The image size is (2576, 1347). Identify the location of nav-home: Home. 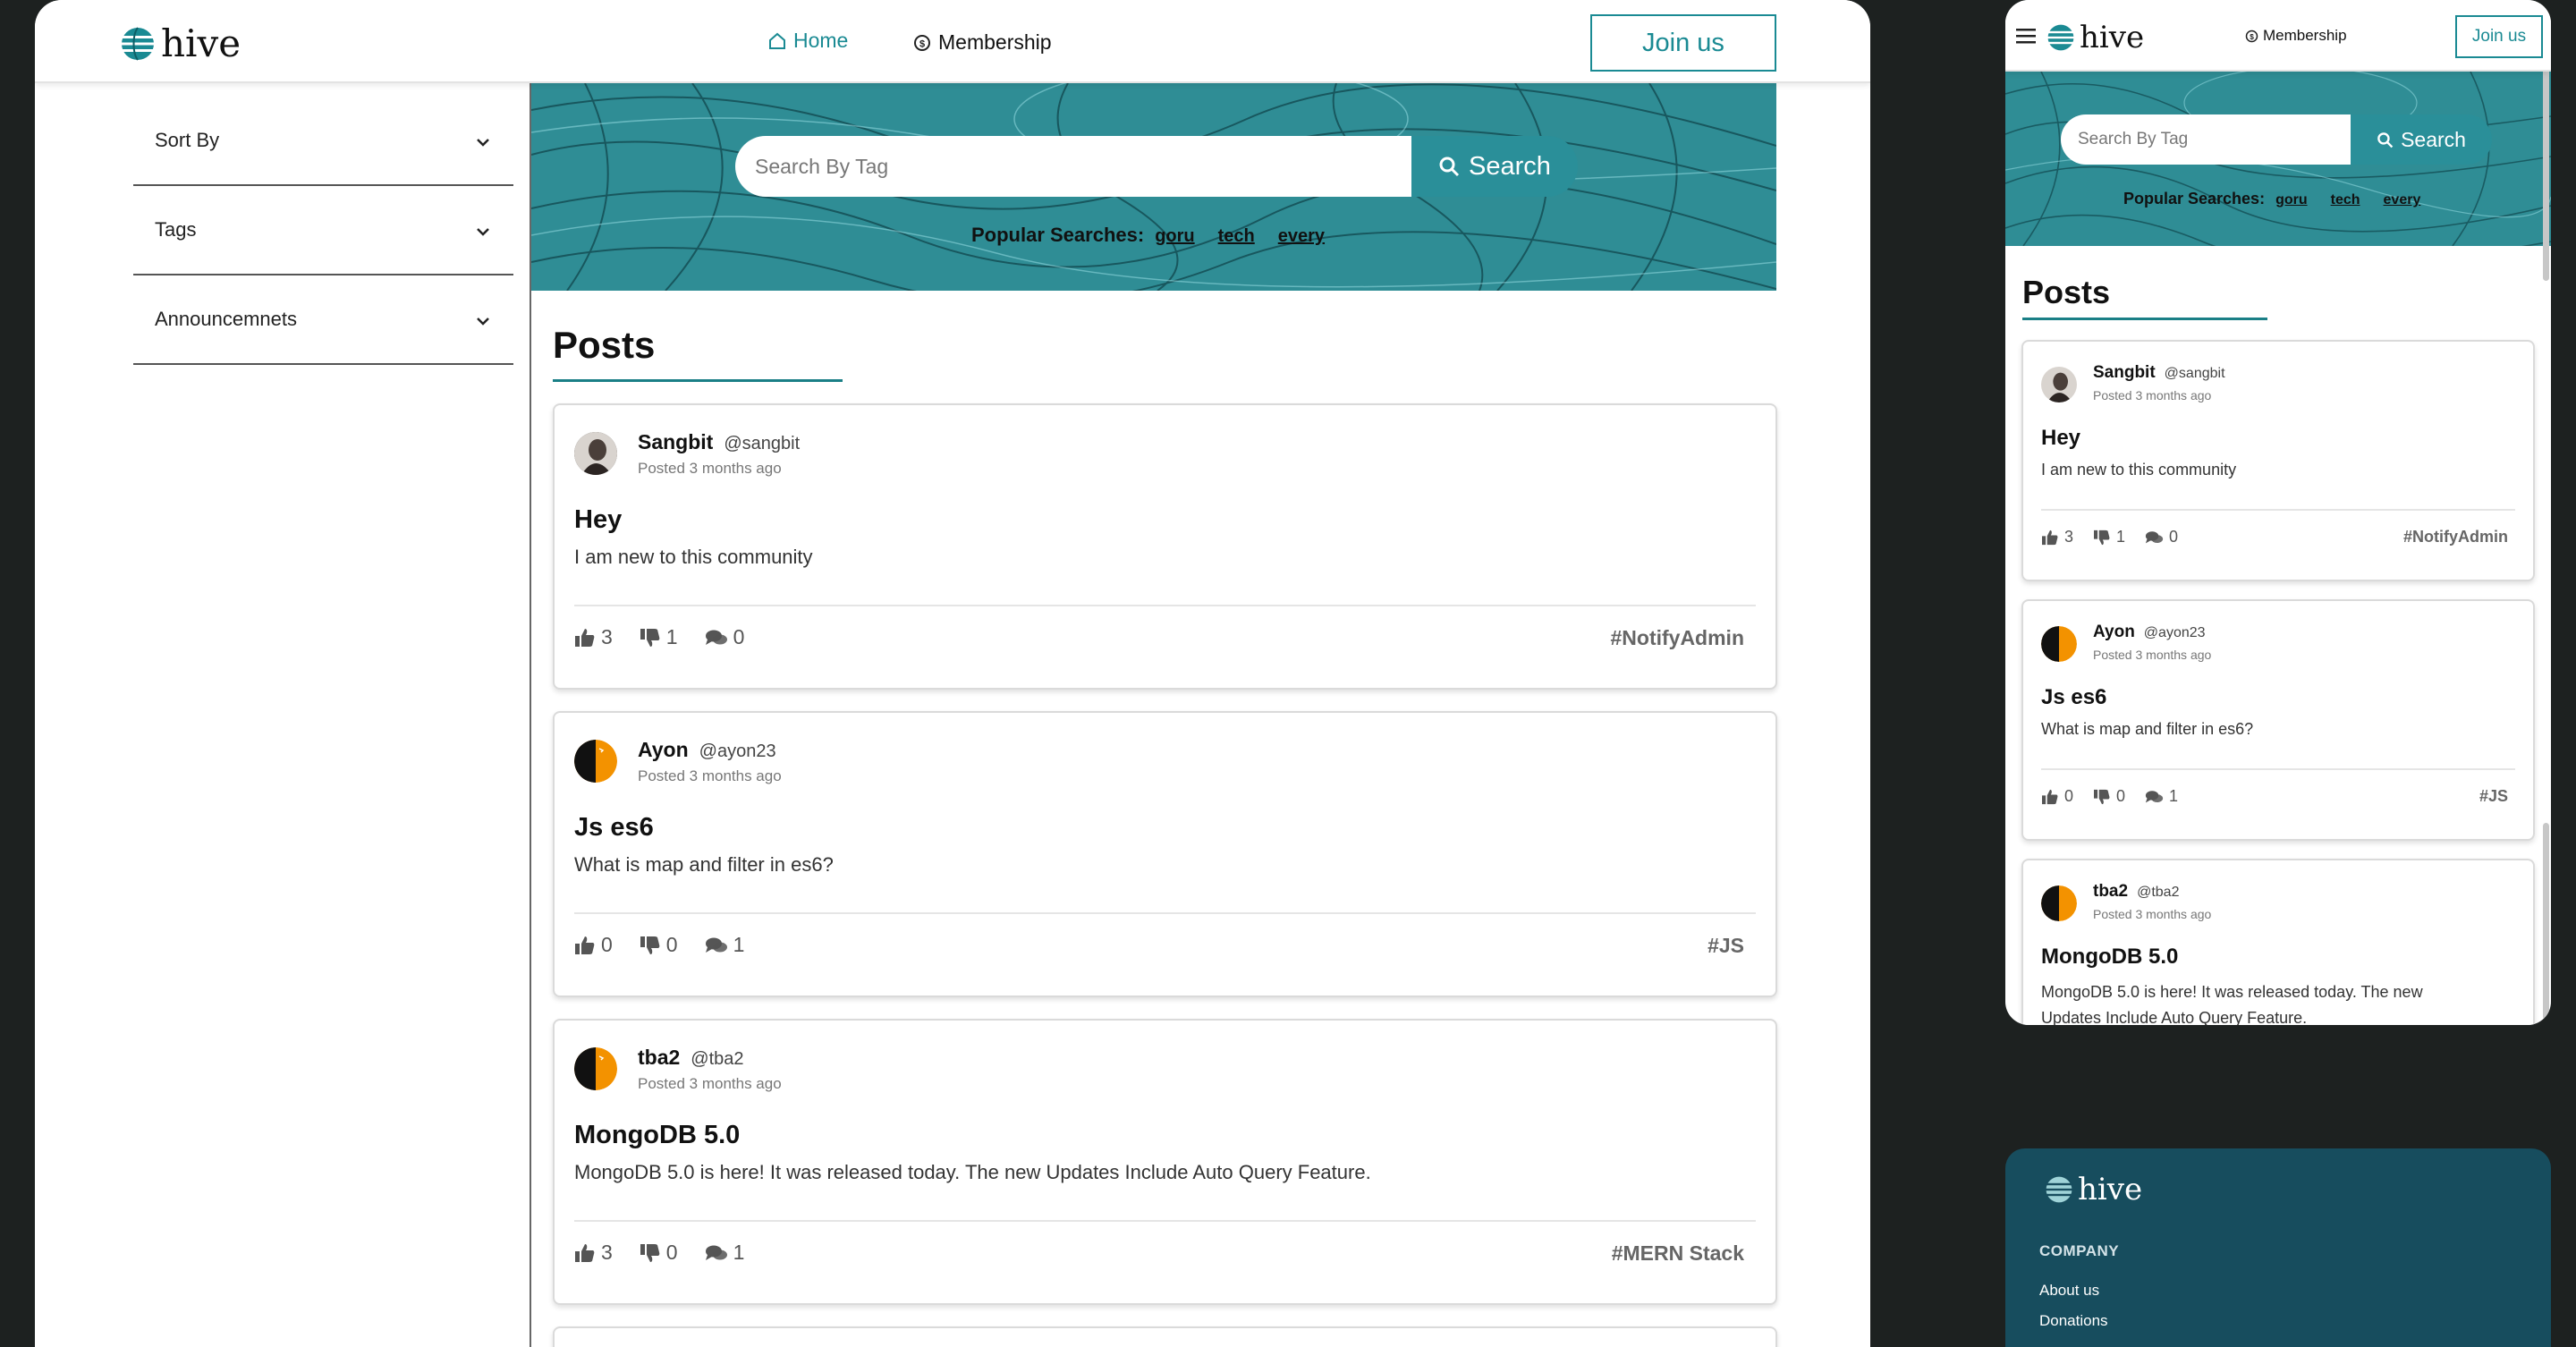
(808, 41).